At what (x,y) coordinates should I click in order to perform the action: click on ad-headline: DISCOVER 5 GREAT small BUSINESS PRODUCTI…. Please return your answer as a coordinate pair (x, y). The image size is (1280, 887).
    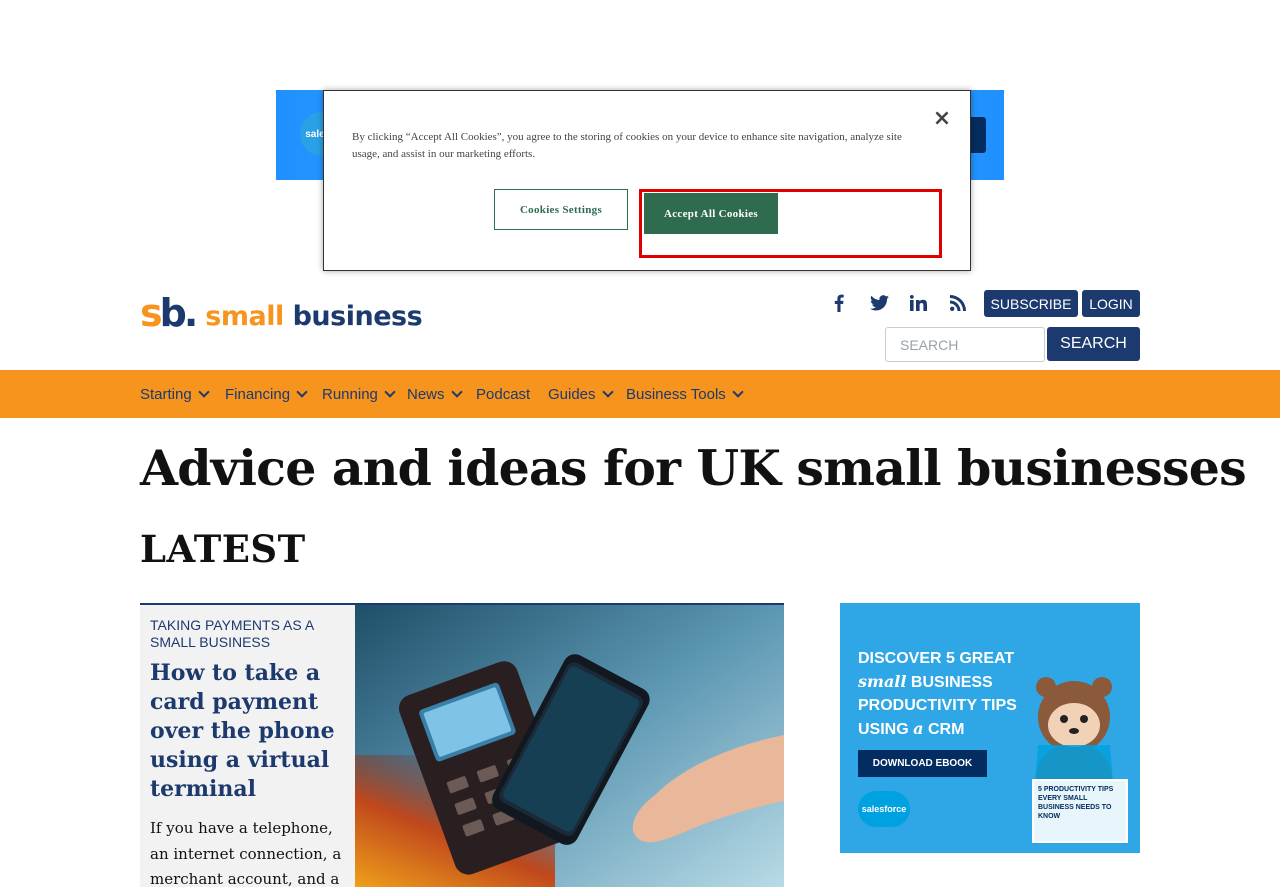
    Looking at the image, I should click on (937, 694).